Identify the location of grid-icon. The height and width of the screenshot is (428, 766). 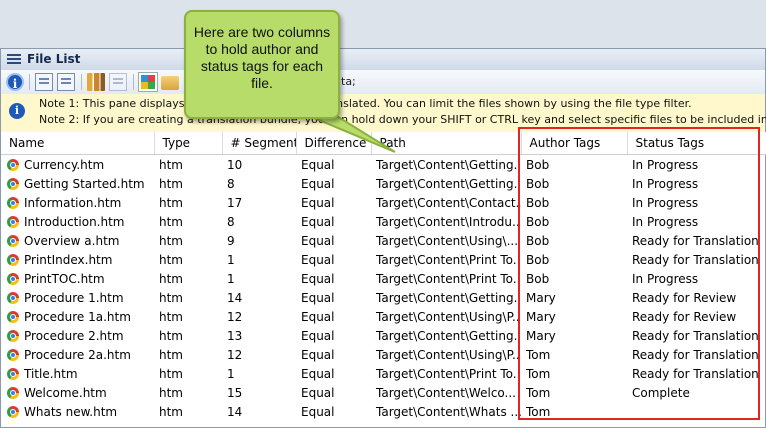
(148, 82).